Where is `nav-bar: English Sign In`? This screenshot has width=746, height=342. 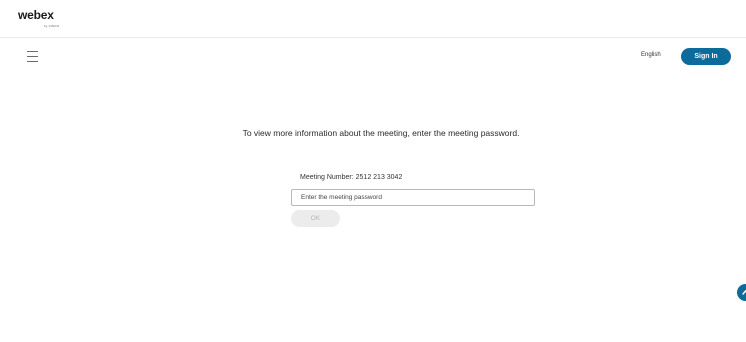
nav-bar: English Sign In is located at coordinates (373, 58).